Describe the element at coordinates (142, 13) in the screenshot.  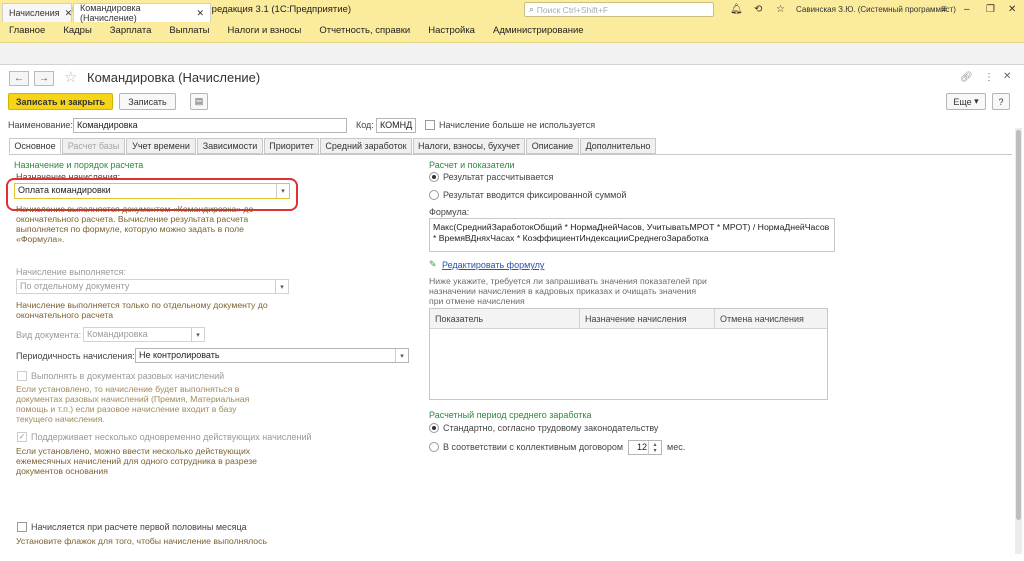
I see `doc-tab-trip-accrual: Командировка (Начисление) ✕` at that location.